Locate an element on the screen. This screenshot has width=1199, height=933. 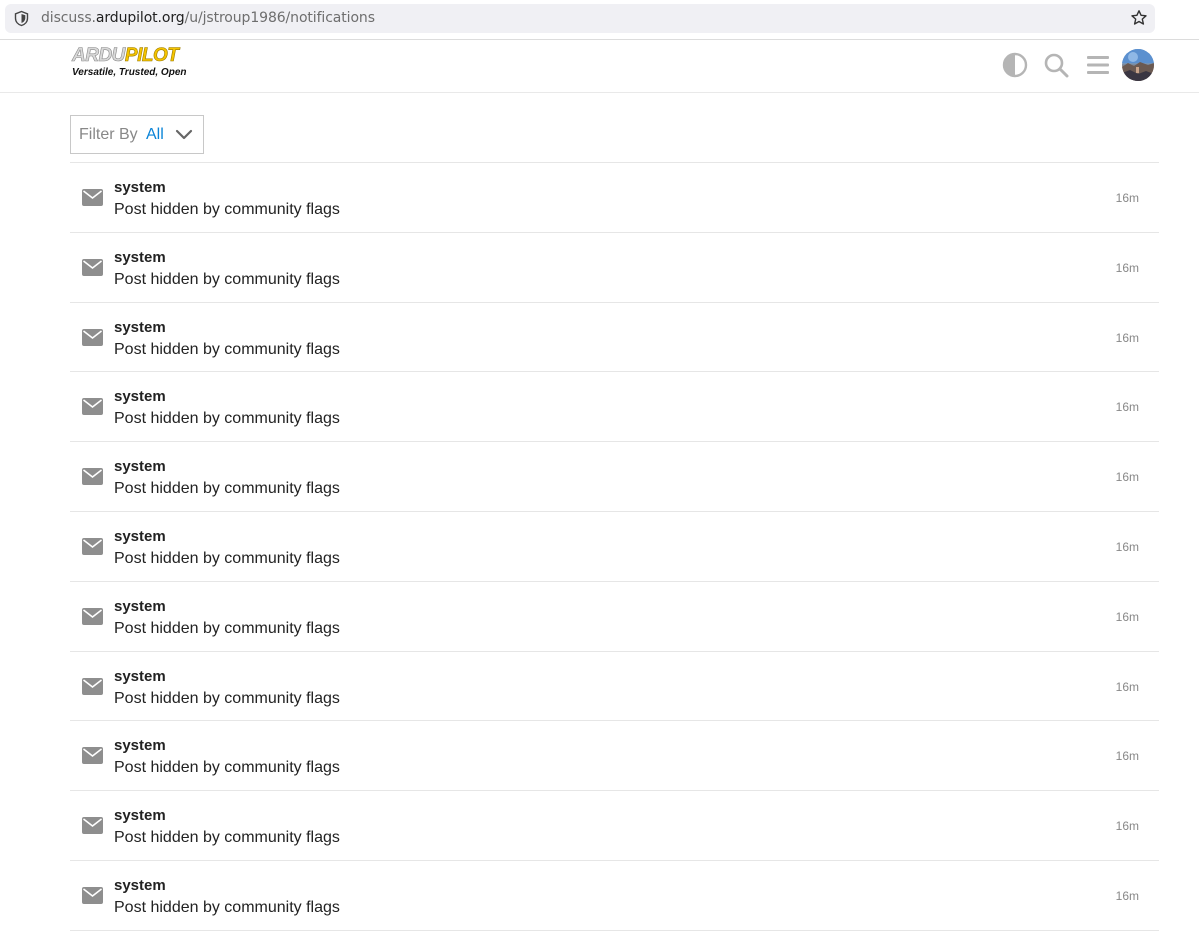
notification-filter-dropdown: Filter By All is located at coordinates (137, 134).